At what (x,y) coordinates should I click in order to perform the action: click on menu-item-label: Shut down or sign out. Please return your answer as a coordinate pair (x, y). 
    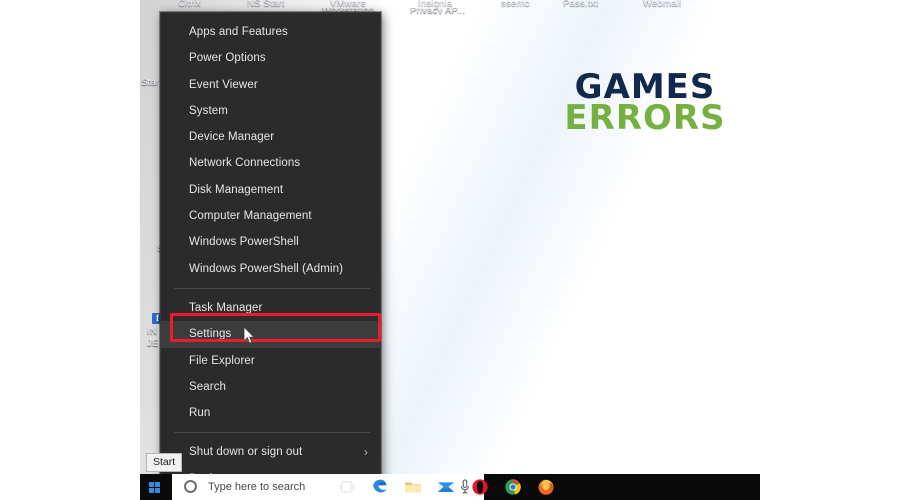
    Looking at the image, I should click on (246, 452).